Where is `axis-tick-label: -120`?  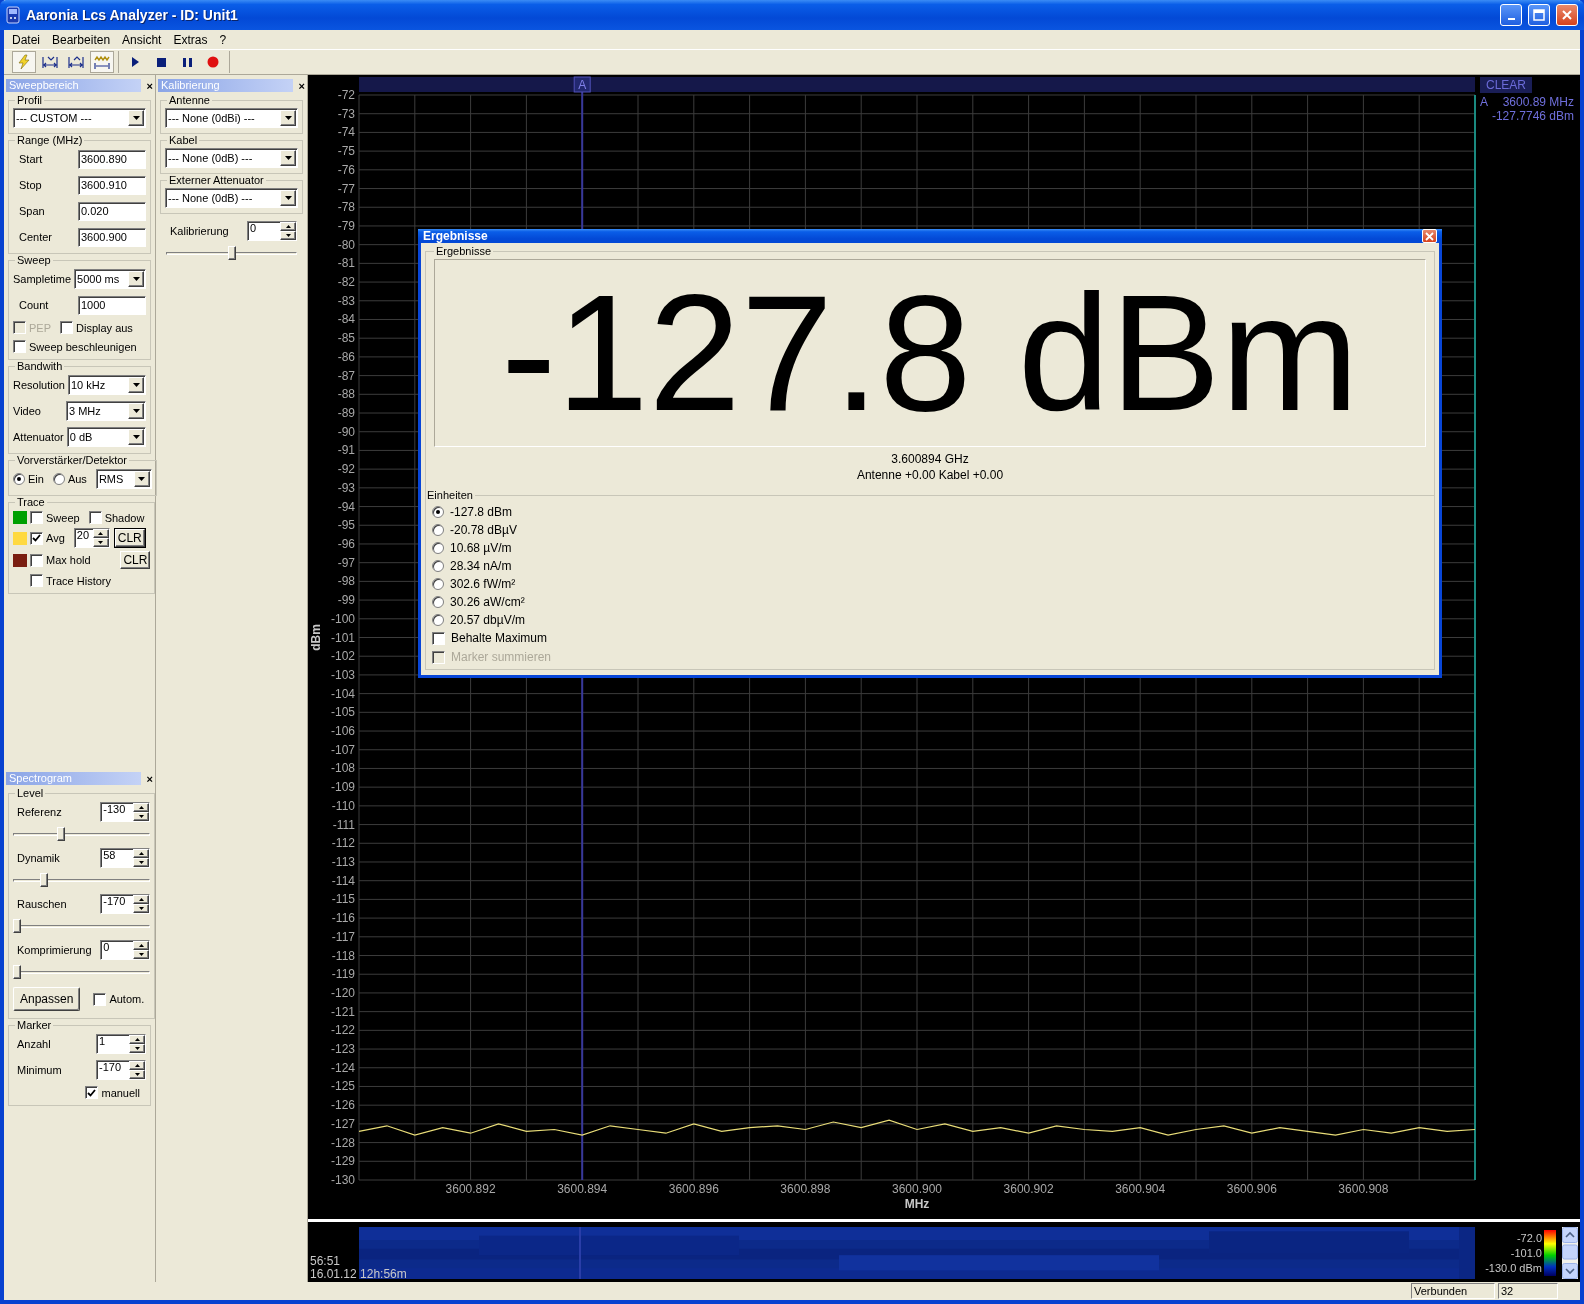 axis-tick-label: -120 is located at coordinates (342, 992).